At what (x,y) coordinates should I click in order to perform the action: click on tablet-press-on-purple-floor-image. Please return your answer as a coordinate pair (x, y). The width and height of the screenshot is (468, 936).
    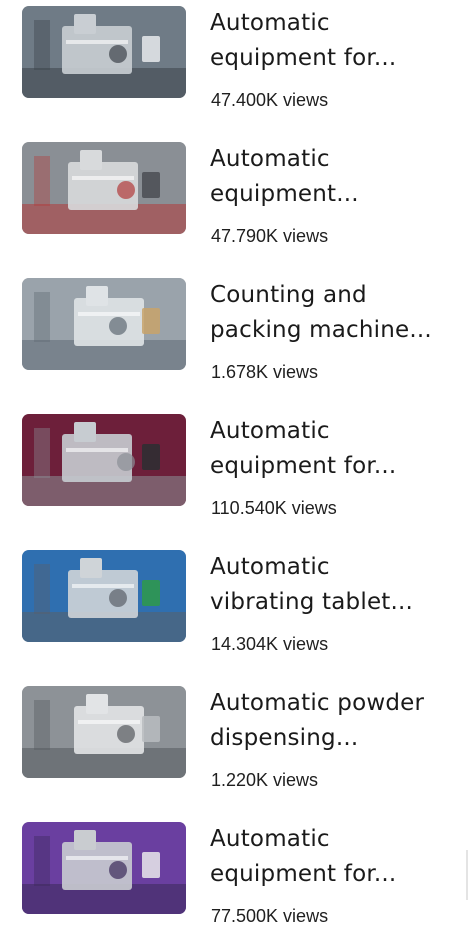
    Looking at the image, I should click on (104, 868).